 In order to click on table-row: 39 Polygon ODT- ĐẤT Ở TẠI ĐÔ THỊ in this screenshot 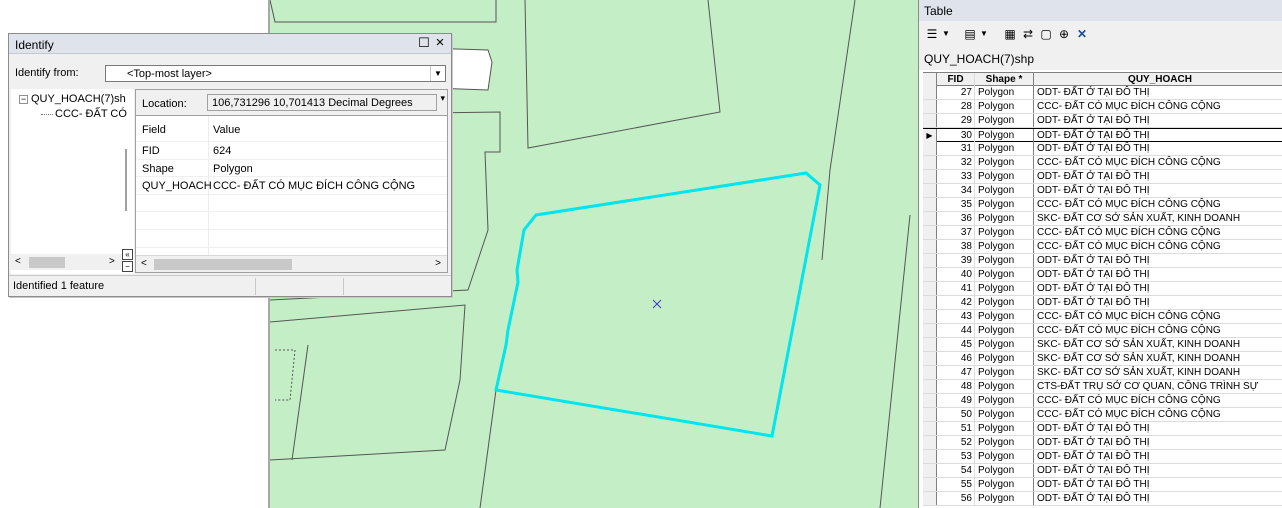, I will do `click(1102, 261)`.